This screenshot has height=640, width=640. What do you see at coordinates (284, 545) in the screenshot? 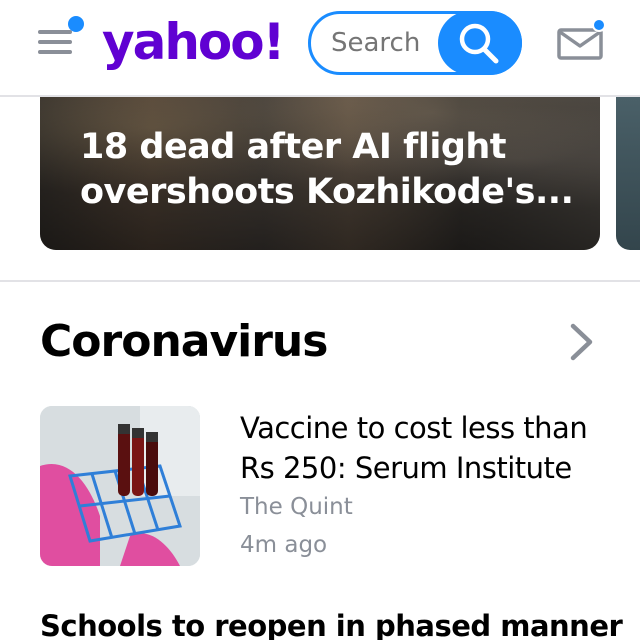
I see `story-timestamp: 4m ago` at bounding box center [284, 545].